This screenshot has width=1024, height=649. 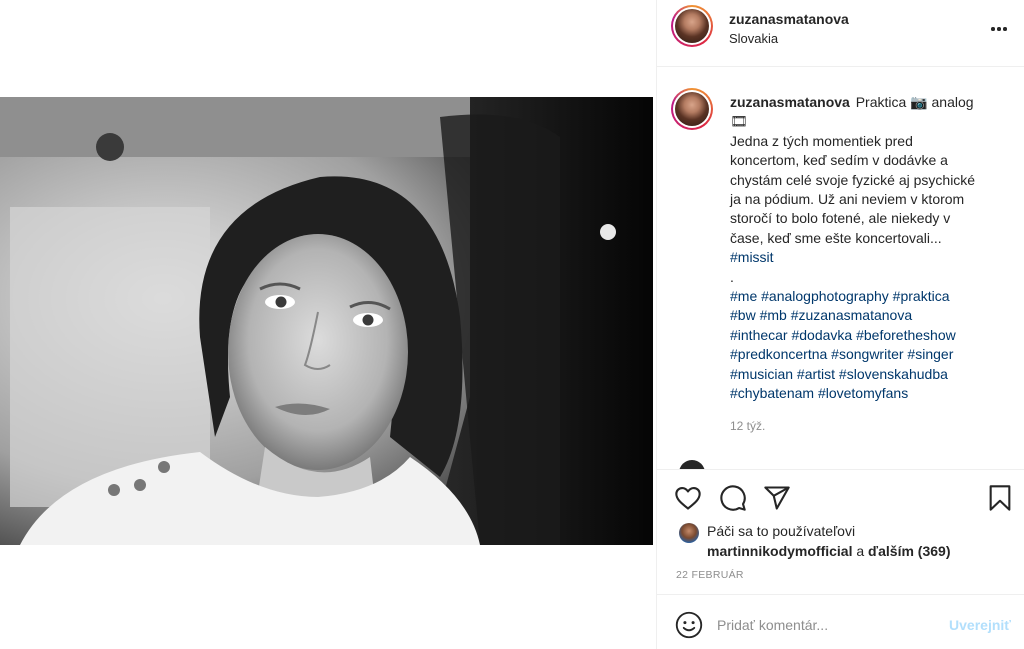 I want to click on hashtag-link: #inthecar #dodavka #beforetheshow, so click(x=872, y=335).